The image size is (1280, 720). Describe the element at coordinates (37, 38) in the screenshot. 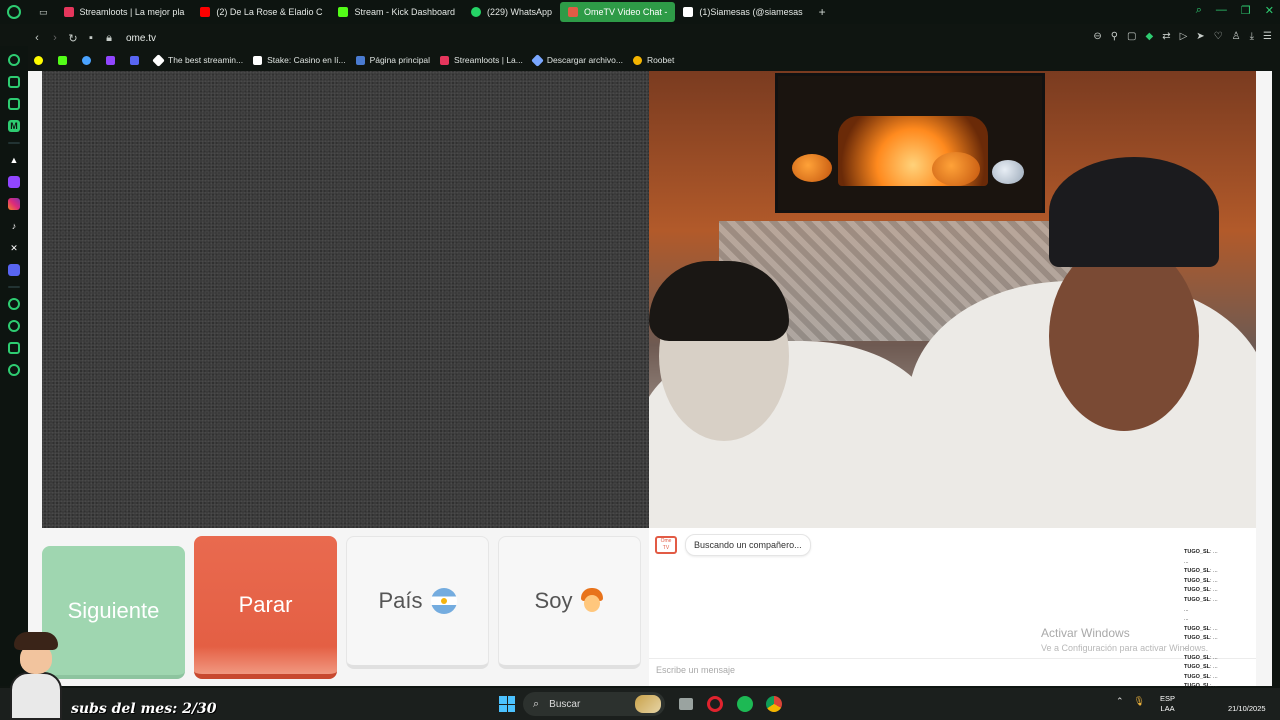

I see `back-icon: ‹` at that location.